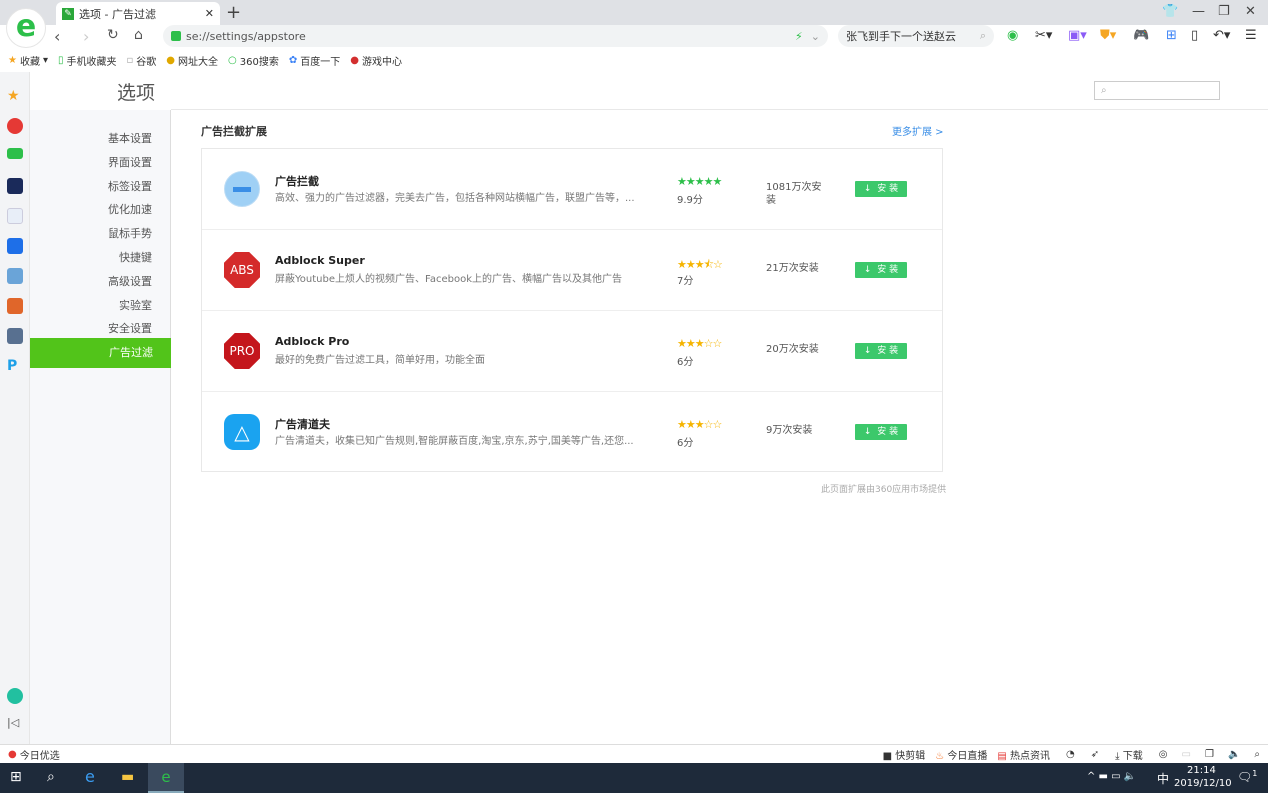 The image size is (1268, 793). Describe the element at coordinates (15, 724) in the screenshot. I see `collapse-icon: |◁` at that location.